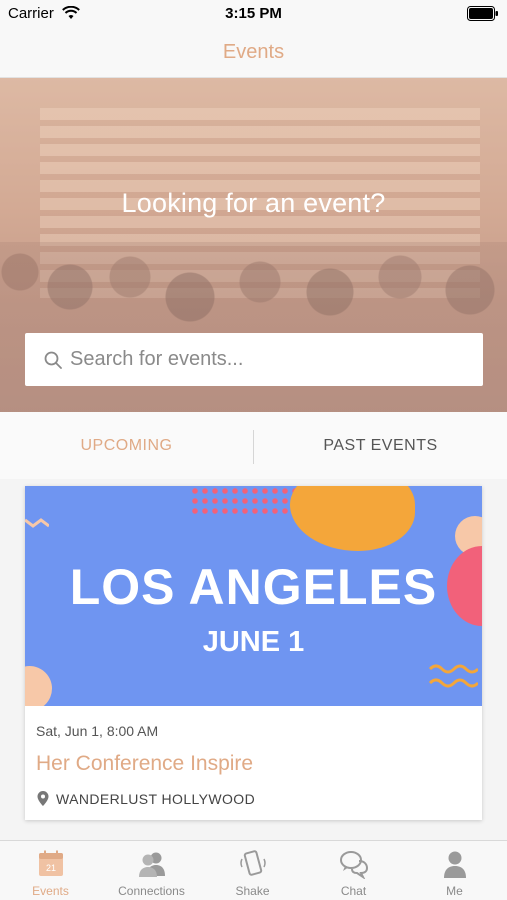 This screenshot has height=900, width=507. What do you see at coordinates (43, 798) in the screenshot?
I see `location-pin-icon` at bounding box center [43, 798].